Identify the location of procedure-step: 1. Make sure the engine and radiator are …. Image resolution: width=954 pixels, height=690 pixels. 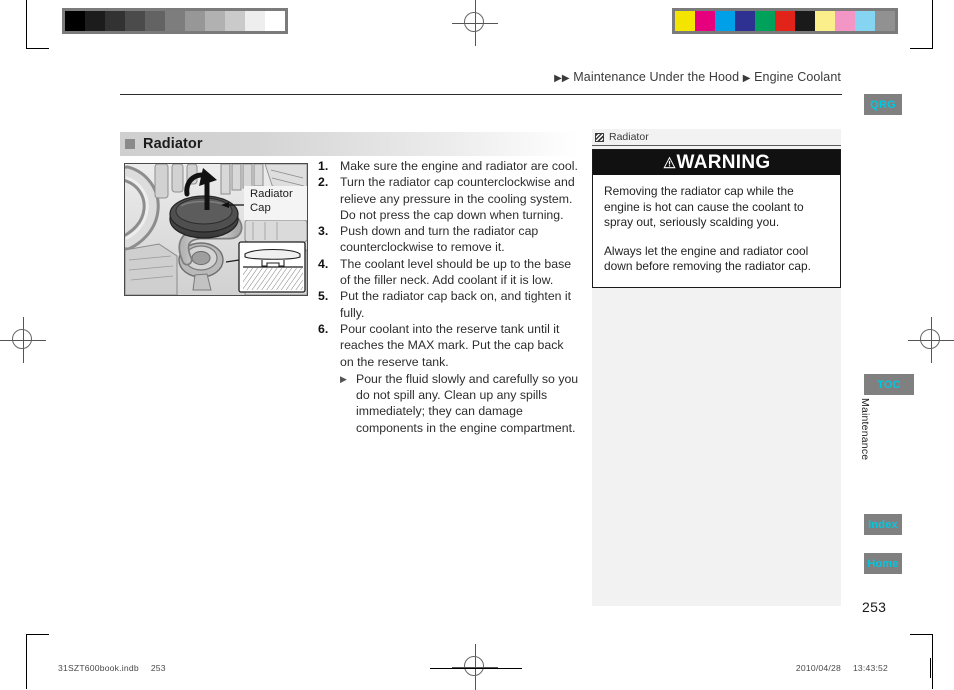
(449, 166).